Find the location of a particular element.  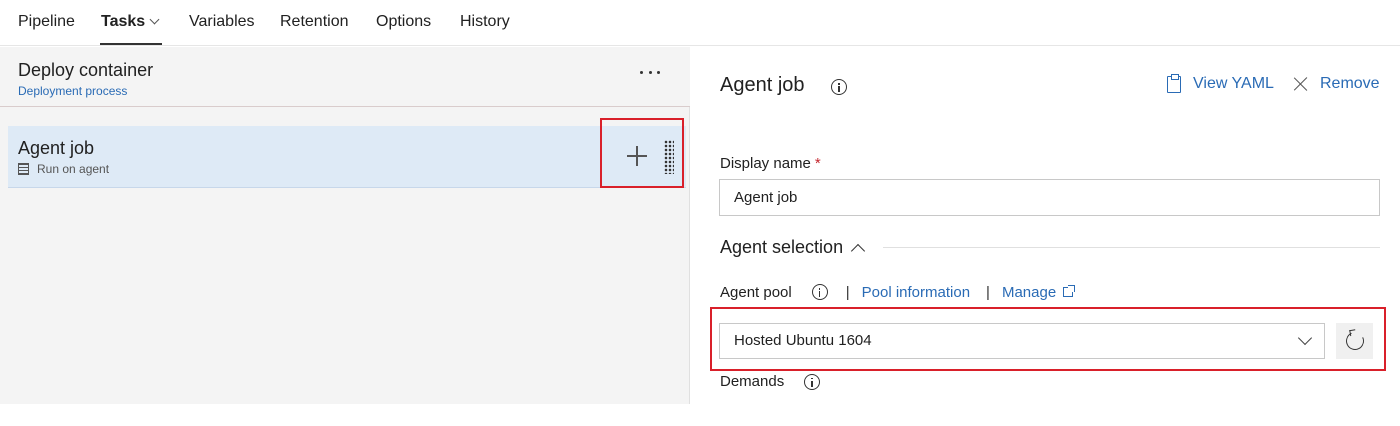

process-title: Deploy container is located at coordinates (86, 70).